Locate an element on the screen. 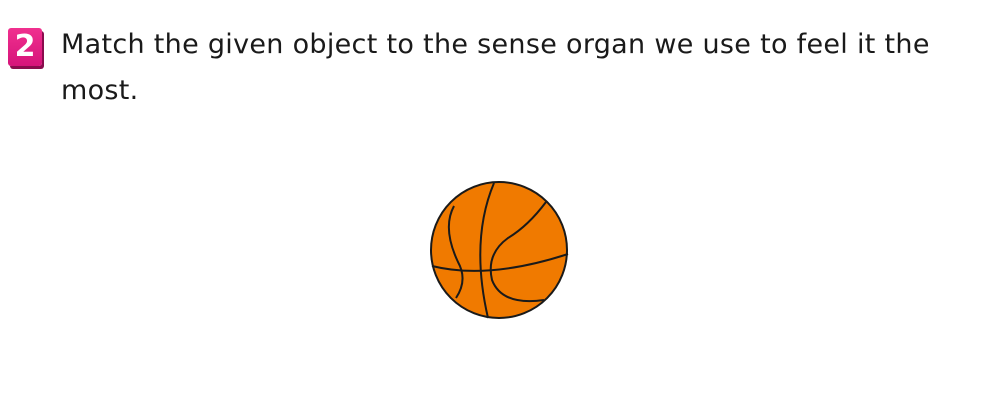  basketball-body is located at coordinates (499, 250).